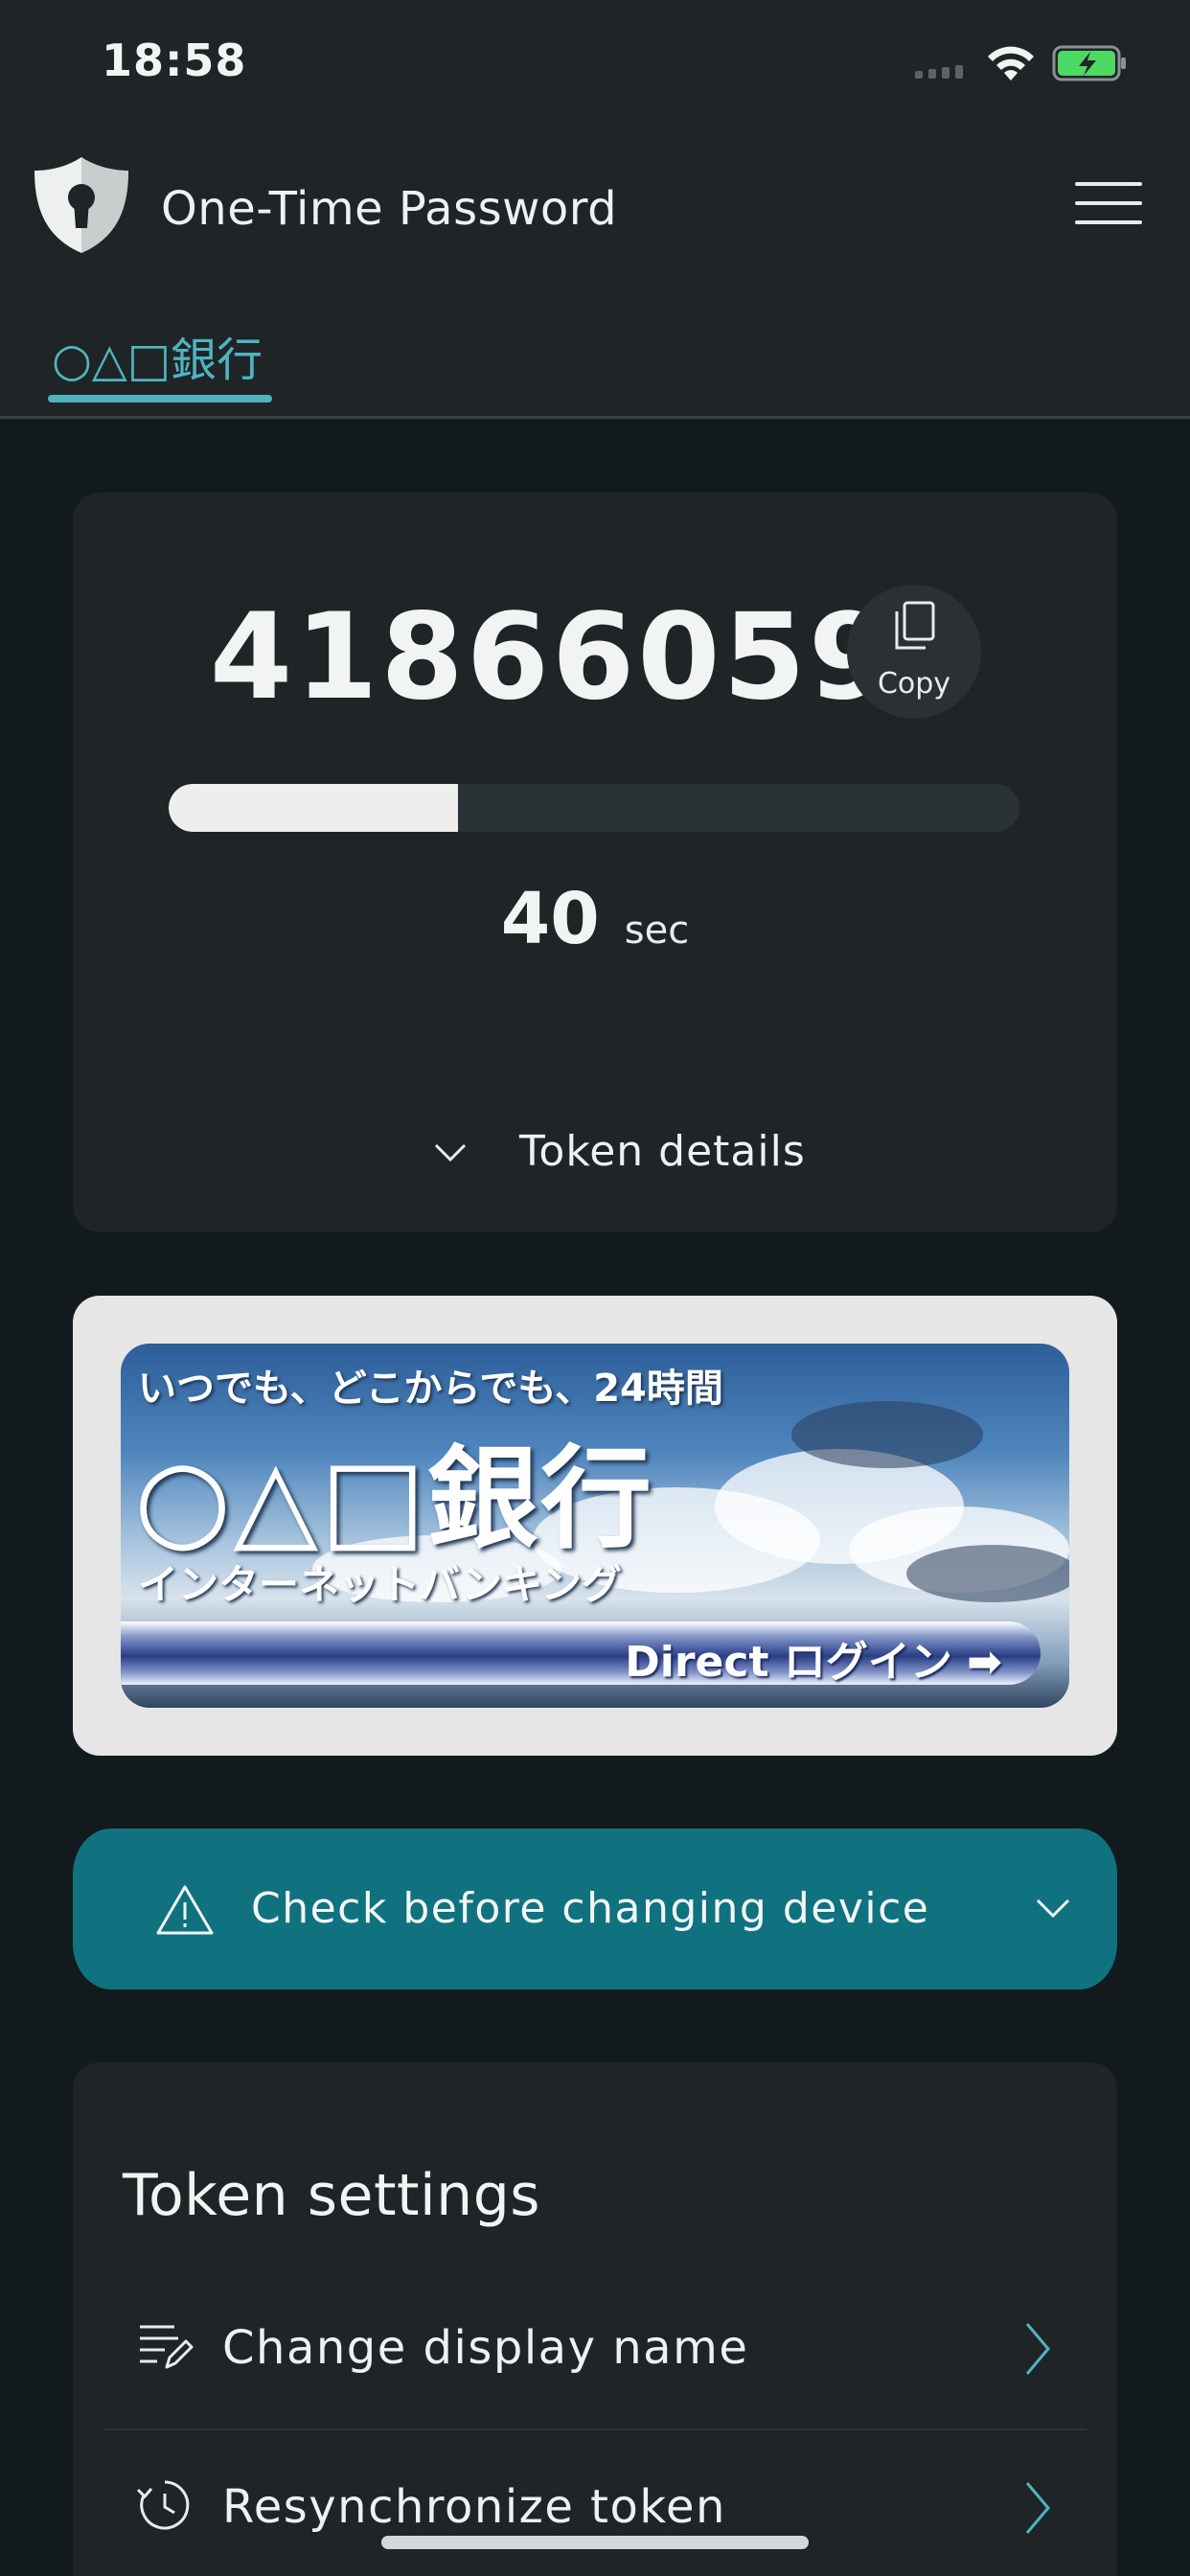 The height and width of the screenshot is (2576, 1190). Describe the element at coordinates (914, 684) in the screenshot. I see `copy-label: Copy` at that location.